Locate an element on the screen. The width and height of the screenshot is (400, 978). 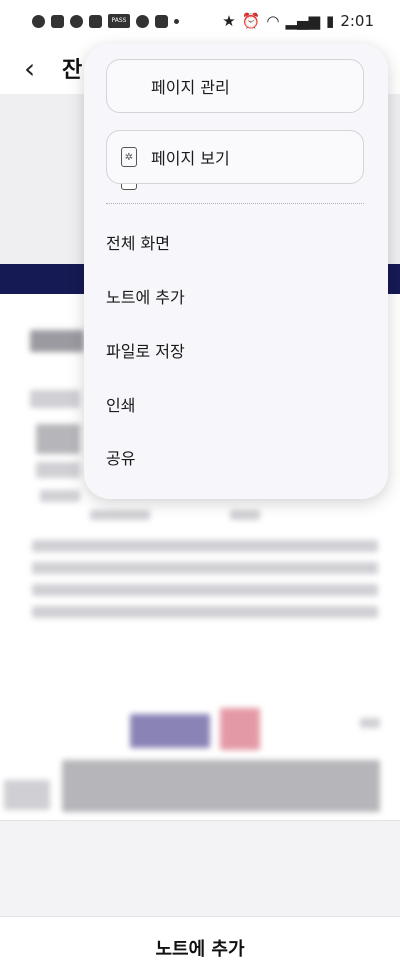
dot-icon is located at coordinates (176, 21).